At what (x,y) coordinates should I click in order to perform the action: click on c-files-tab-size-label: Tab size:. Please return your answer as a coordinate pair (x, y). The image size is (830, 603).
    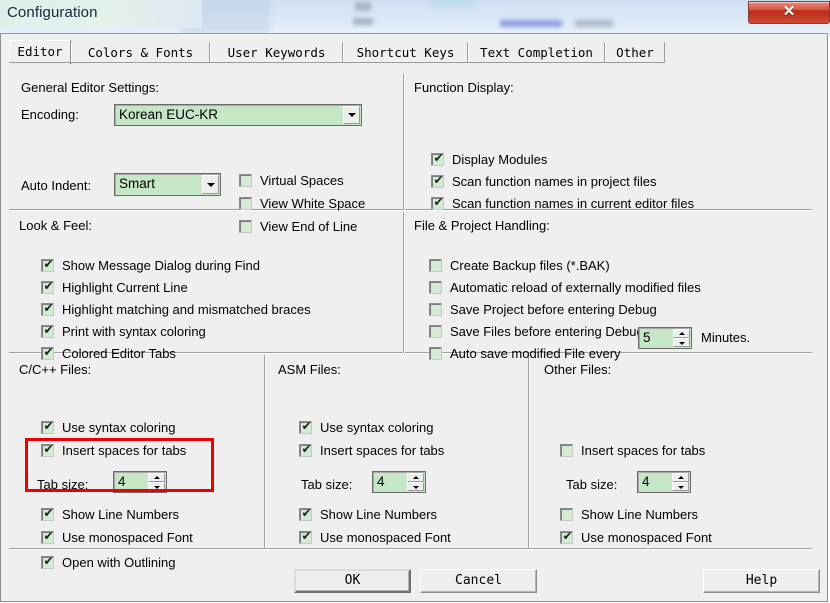
    Looking at the image, I should click on (63, 484).